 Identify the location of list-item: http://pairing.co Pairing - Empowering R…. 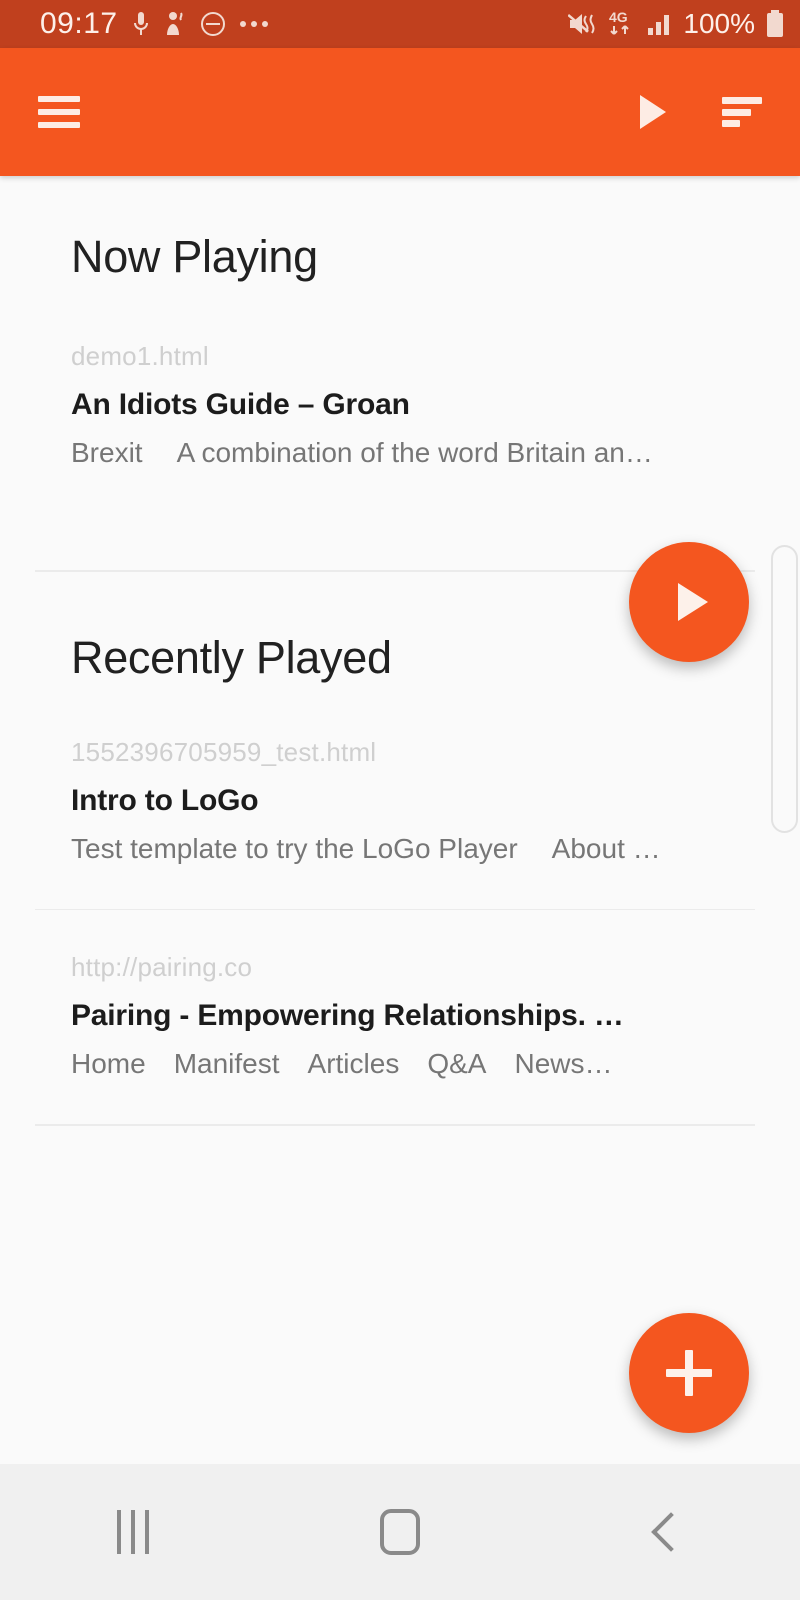
(400, 1016).